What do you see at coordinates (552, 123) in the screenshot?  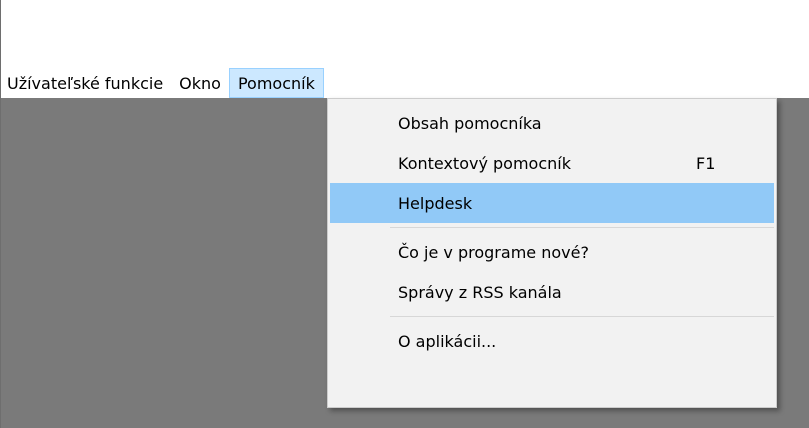 I see `menu-item-help-contents: Obsah pomocníka` at bounding box center [552, 123].